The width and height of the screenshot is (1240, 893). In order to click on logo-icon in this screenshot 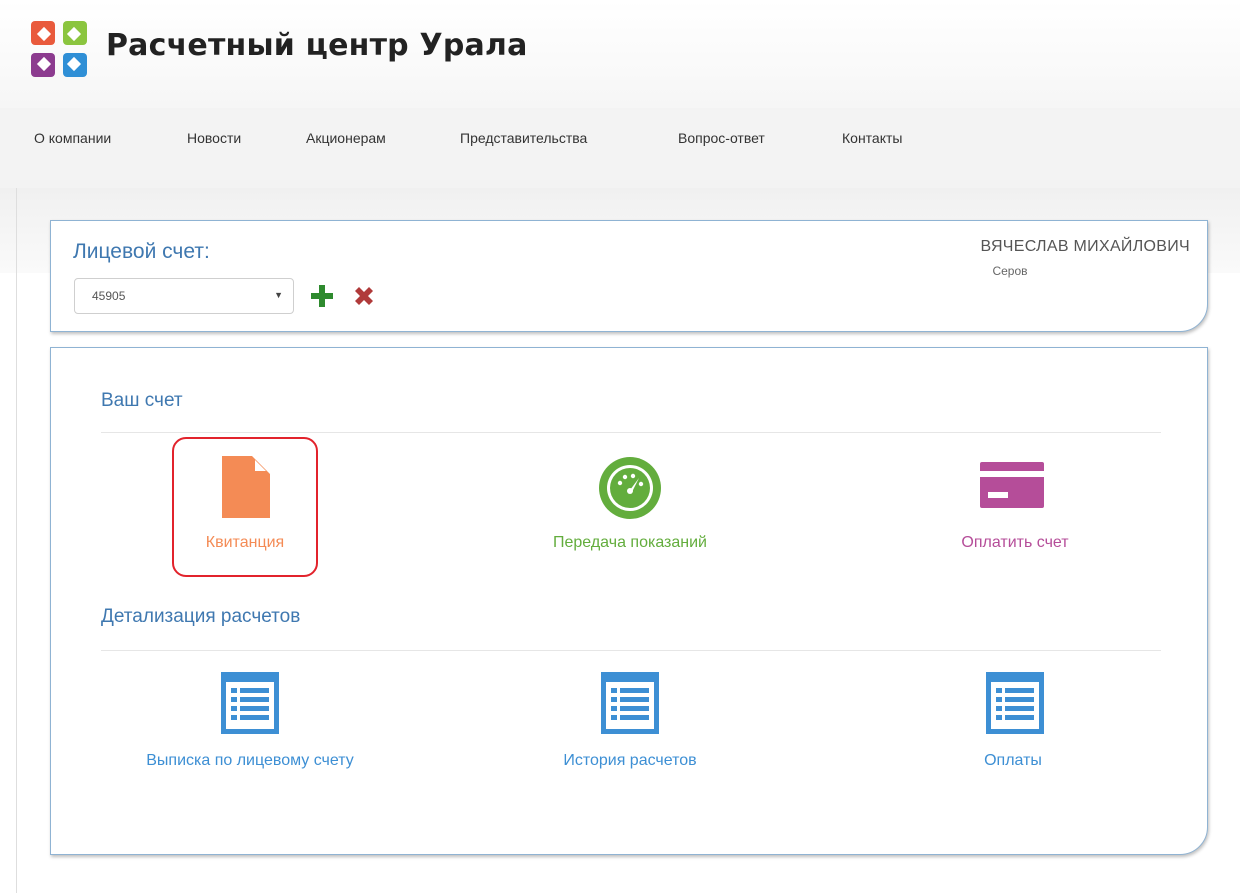, I will do `click(59, 49)`.